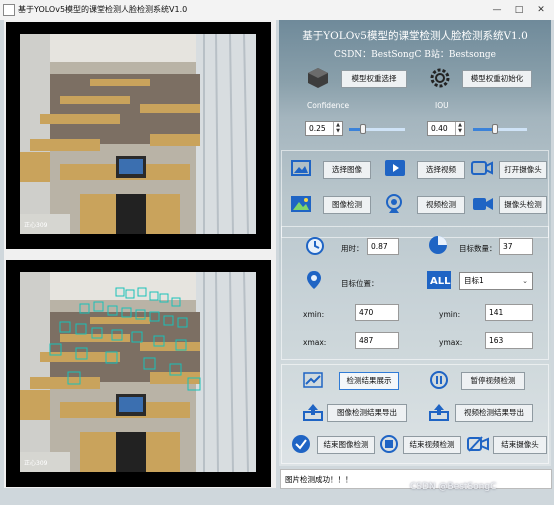 The height and width of the screenshot is (505, 554). What do you see at coordinates (494, 129) in the screenshot?
I see `iou-slider-handle` at bounding box center [494, 129].